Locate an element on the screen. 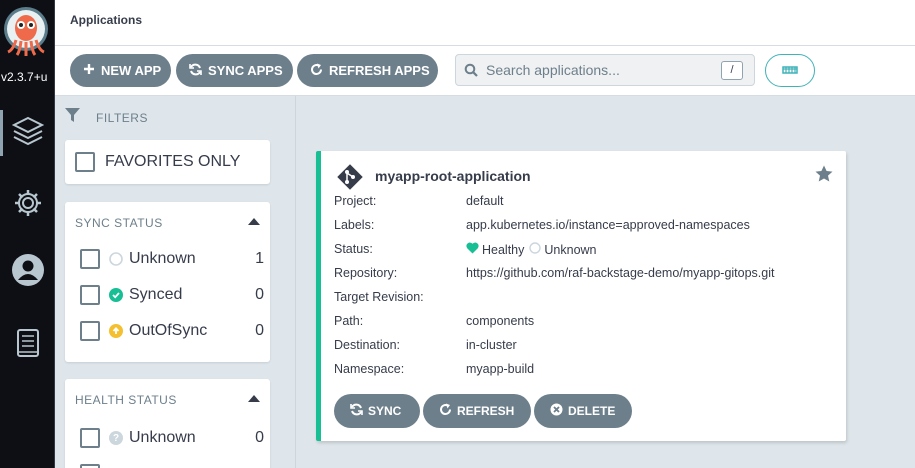 This screenshot has width=915, height=468. filter-sync-synced: Synced 0 is located at coordinates (172, 295).